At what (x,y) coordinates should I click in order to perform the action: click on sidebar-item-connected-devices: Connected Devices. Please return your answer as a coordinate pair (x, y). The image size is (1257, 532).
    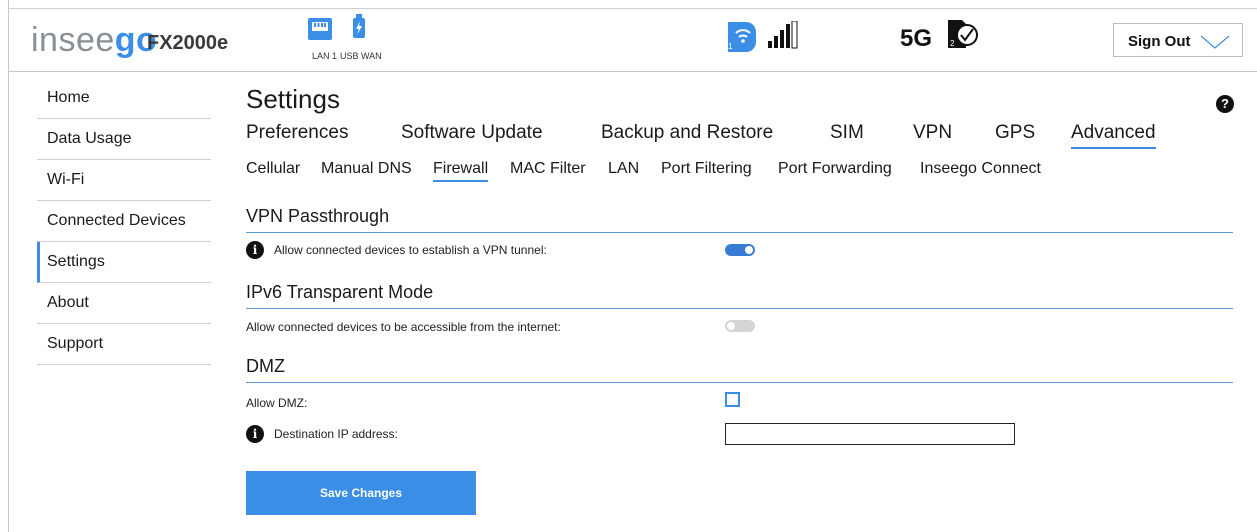
    Looking at the image, I should click on (124, 221).